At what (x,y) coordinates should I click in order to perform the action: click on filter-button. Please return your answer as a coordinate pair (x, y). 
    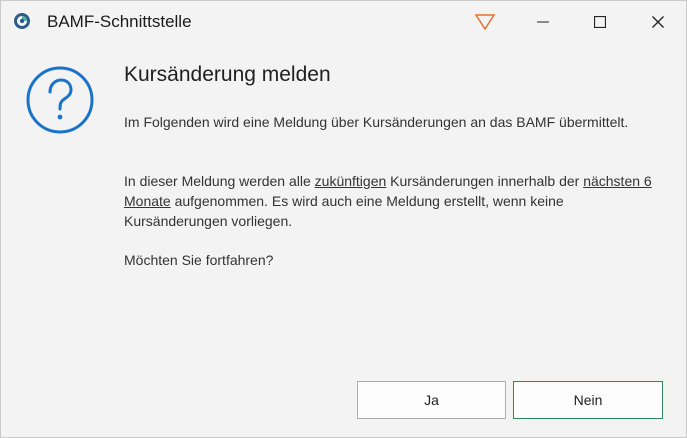
    Looking at the image, I should click on (485, 22).